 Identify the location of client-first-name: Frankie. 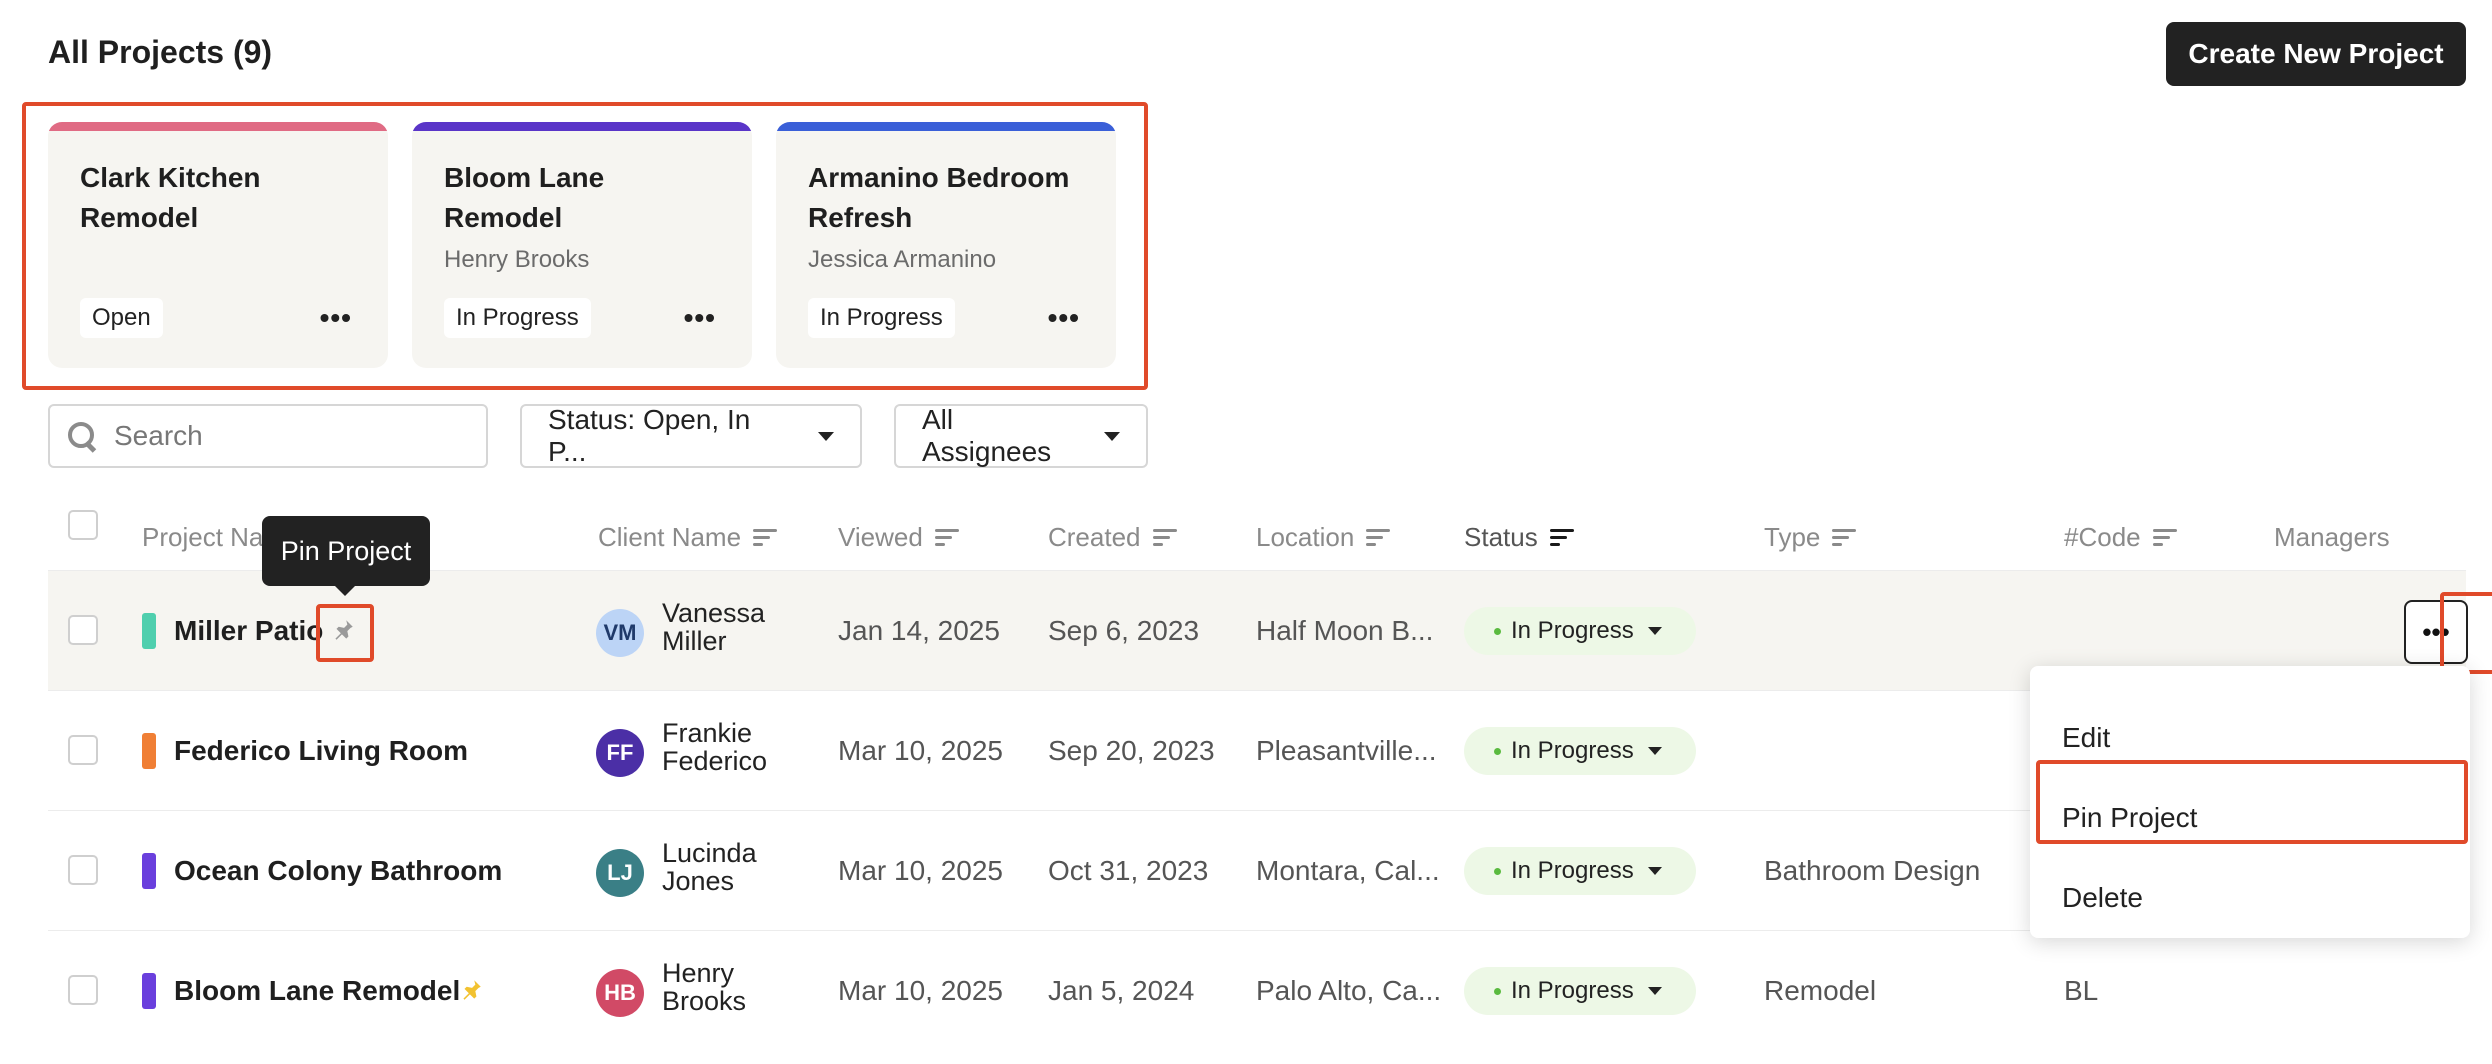
(707, 733).